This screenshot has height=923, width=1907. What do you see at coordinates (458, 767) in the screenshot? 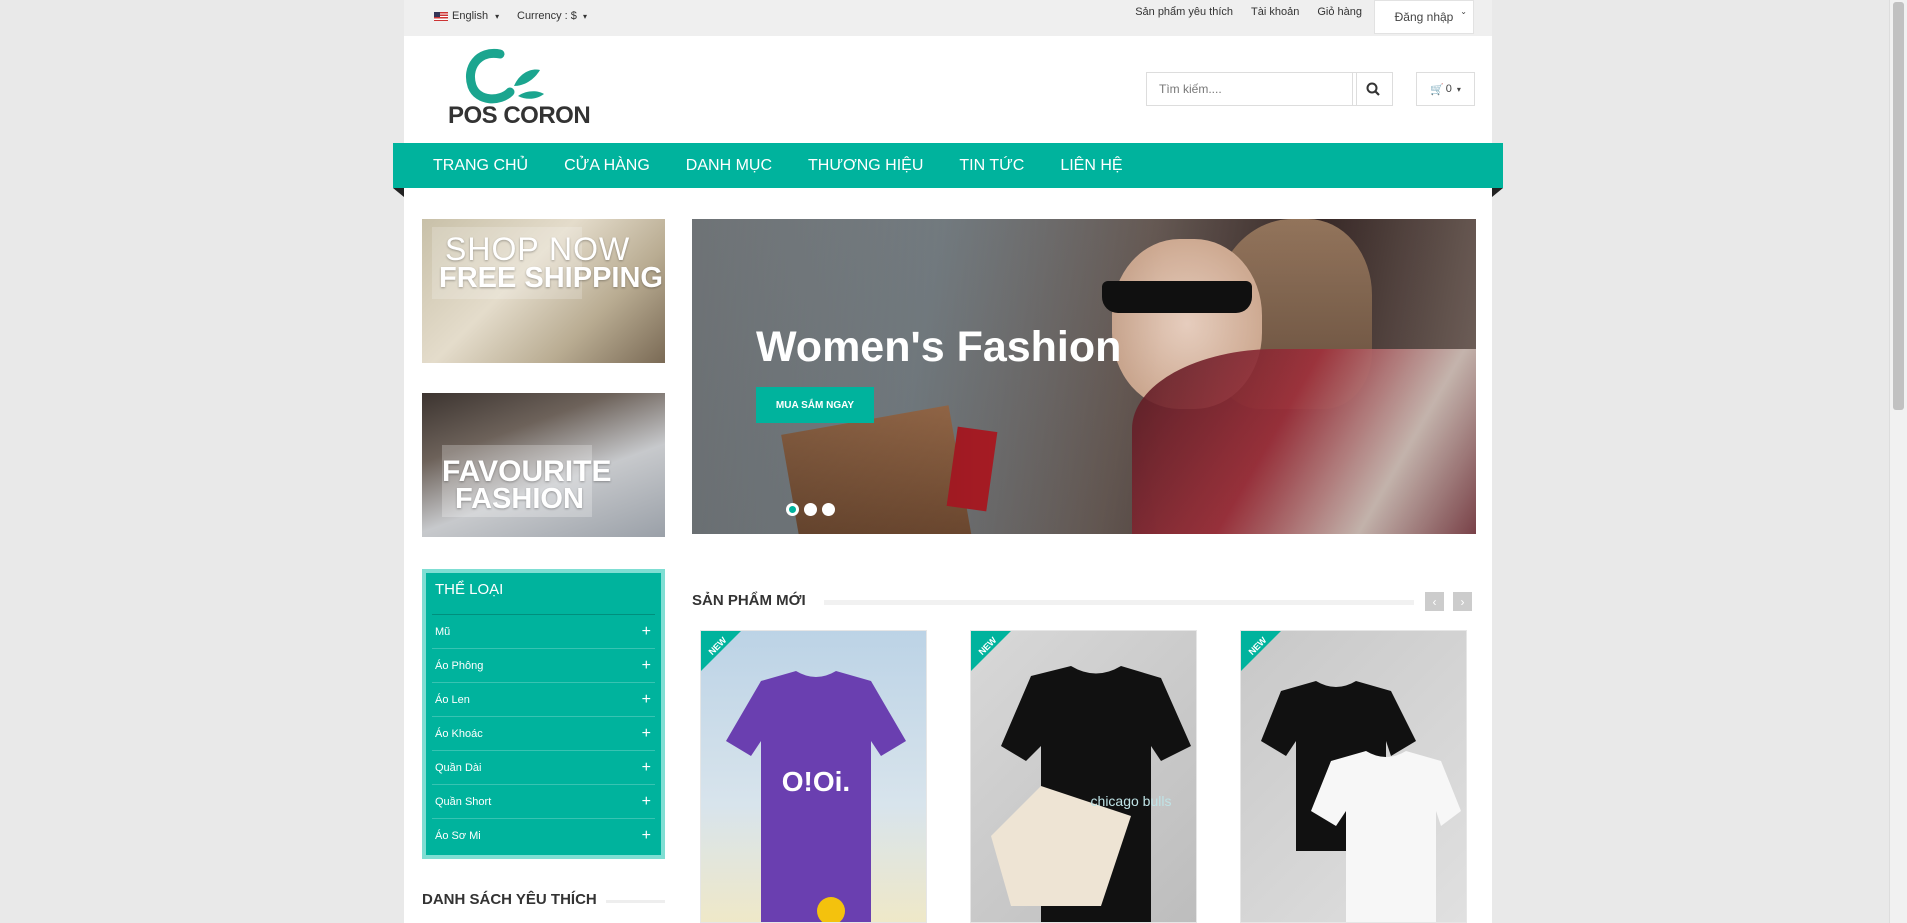
I see `category-label: Quần Dài` at bounding box center [458, 767].